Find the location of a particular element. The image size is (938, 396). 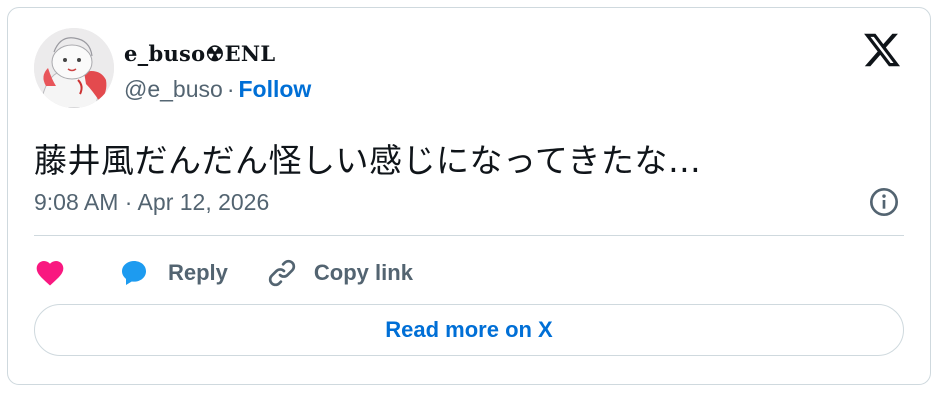

tweet-actions: Reply Copy link is located at coordinates (223, 273).